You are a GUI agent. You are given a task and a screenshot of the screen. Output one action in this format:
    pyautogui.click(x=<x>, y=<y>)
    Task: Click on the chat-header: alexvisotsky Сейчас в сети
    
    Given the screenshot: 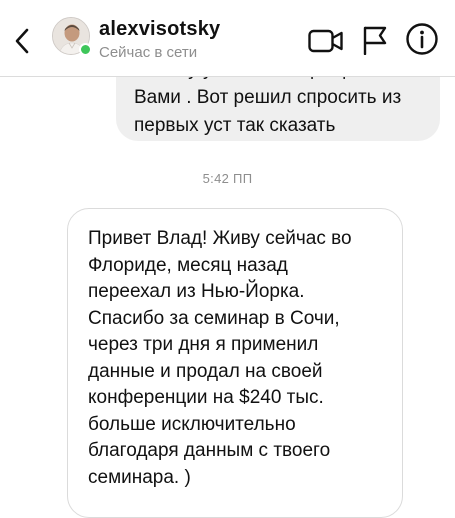 What is the action you would take?
    pyautogui.click(x=227, y=38)
    